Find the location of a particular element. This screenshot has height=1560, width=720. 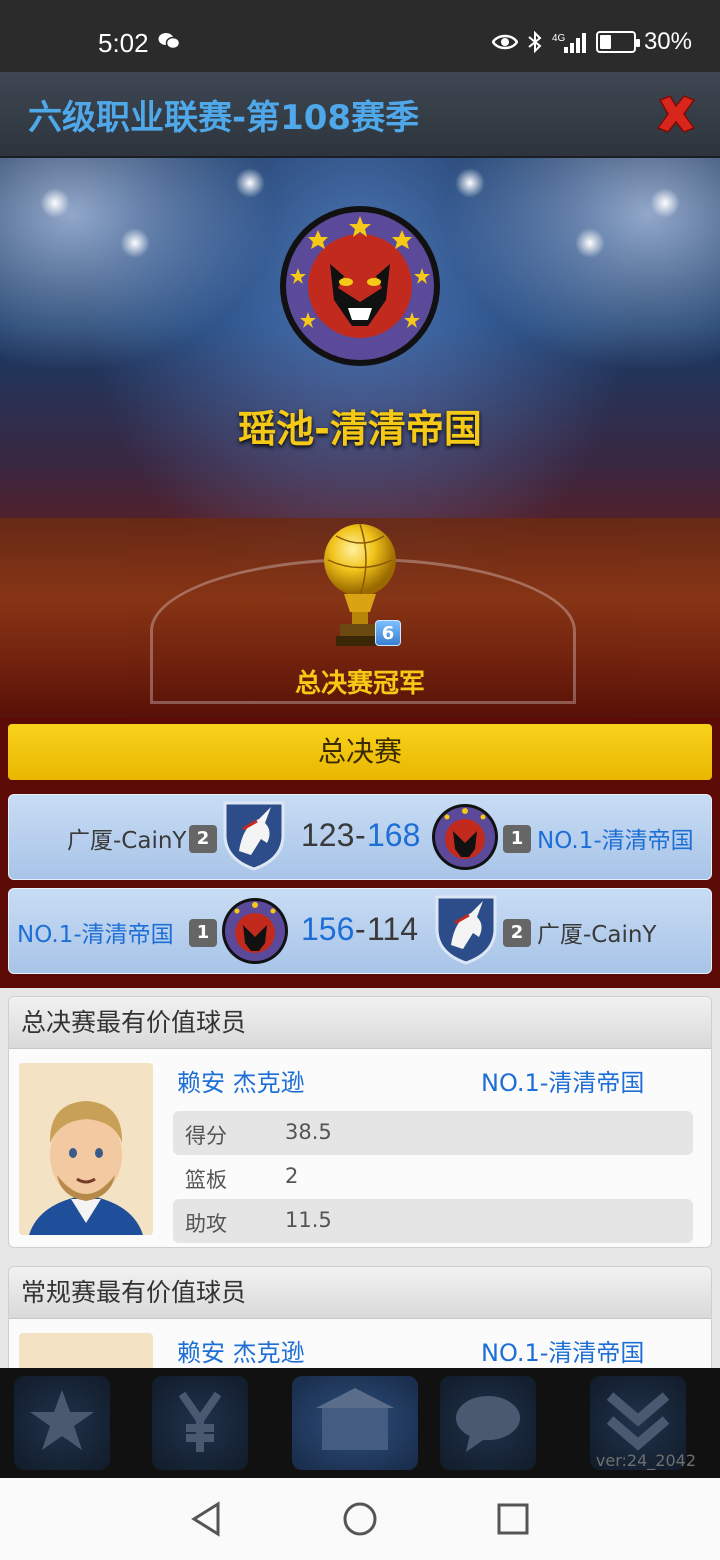

arena-icon is located at coordinates (355, 1419).